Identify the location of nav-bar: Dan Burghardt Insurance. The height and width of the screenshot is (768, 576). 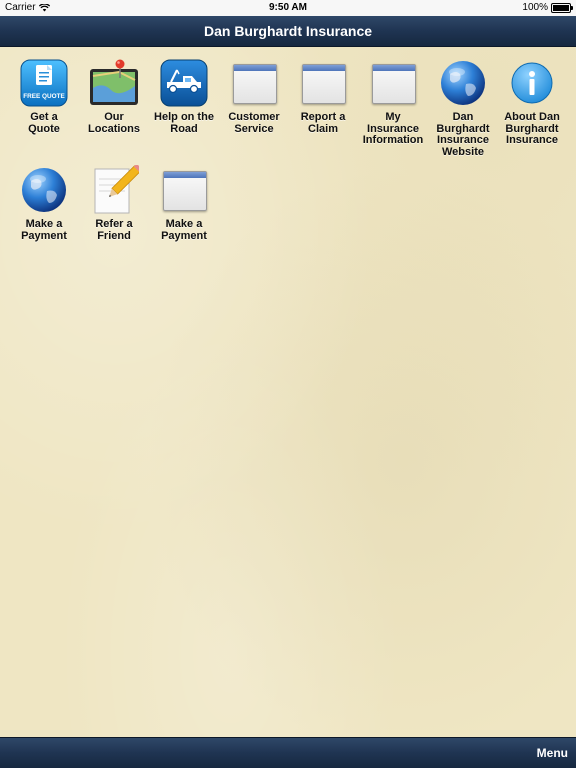
(288, 31).